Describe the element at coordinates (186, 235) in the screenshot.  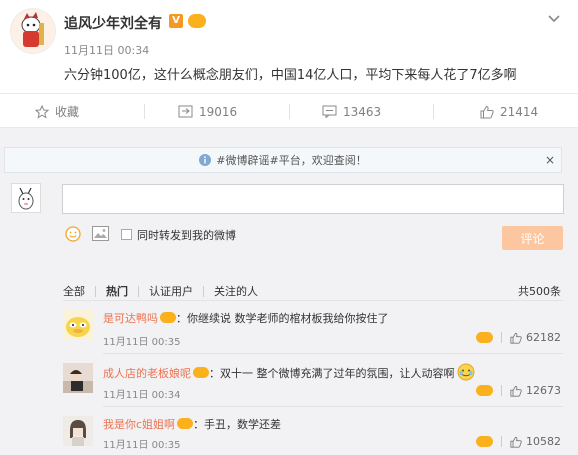
I see `forward-label: 同时转发到我的微博` at that location.